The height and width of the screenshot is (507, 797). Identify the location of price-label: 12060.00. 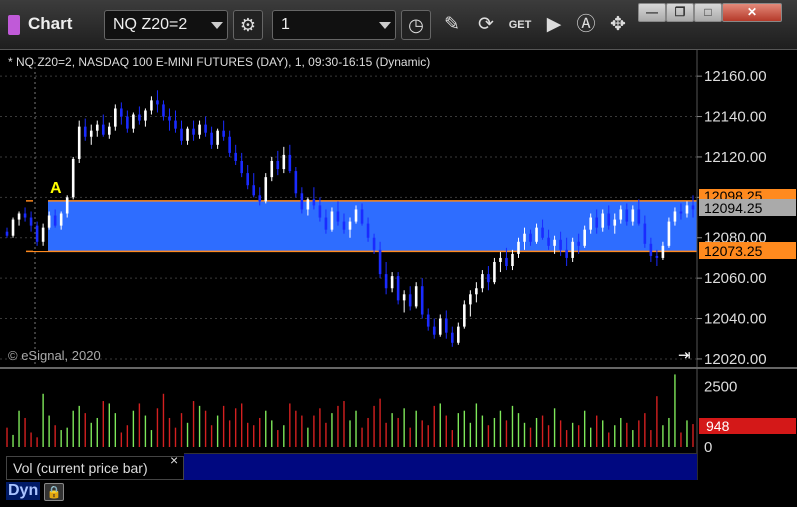
(735, 278).